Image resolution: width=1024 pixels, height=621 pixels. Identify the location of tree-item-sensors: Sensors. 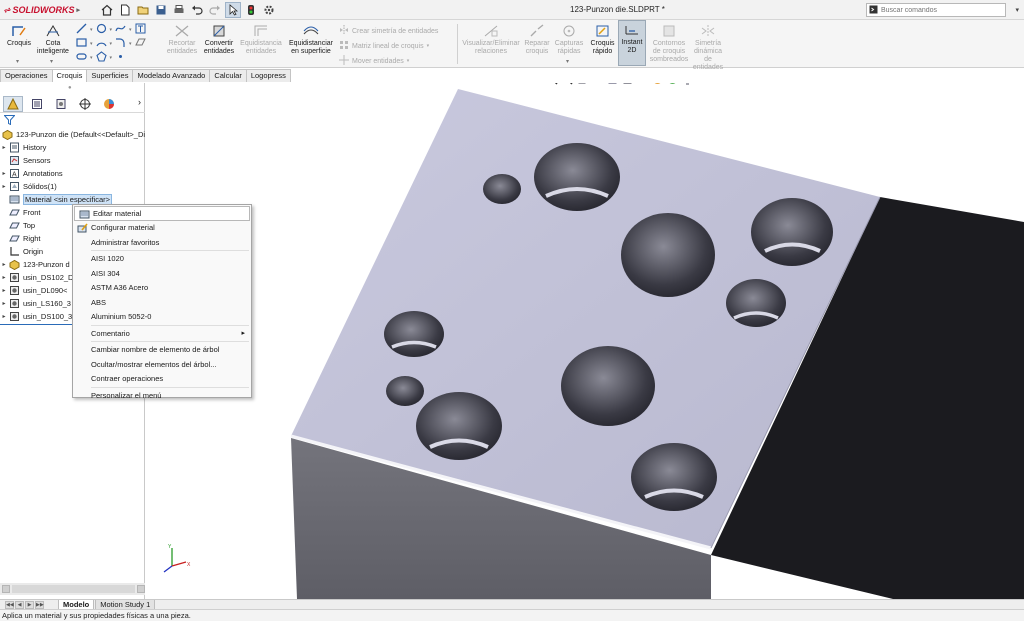
(72, 160).